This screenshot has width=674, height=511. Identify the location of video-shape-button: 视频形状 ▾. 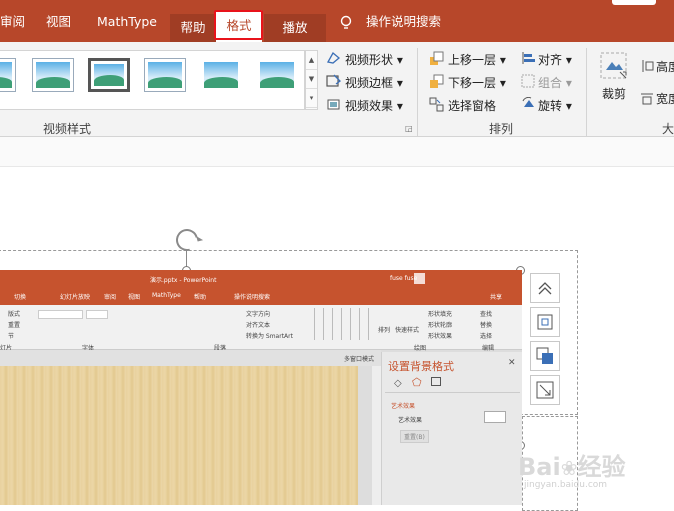
(374, 59).